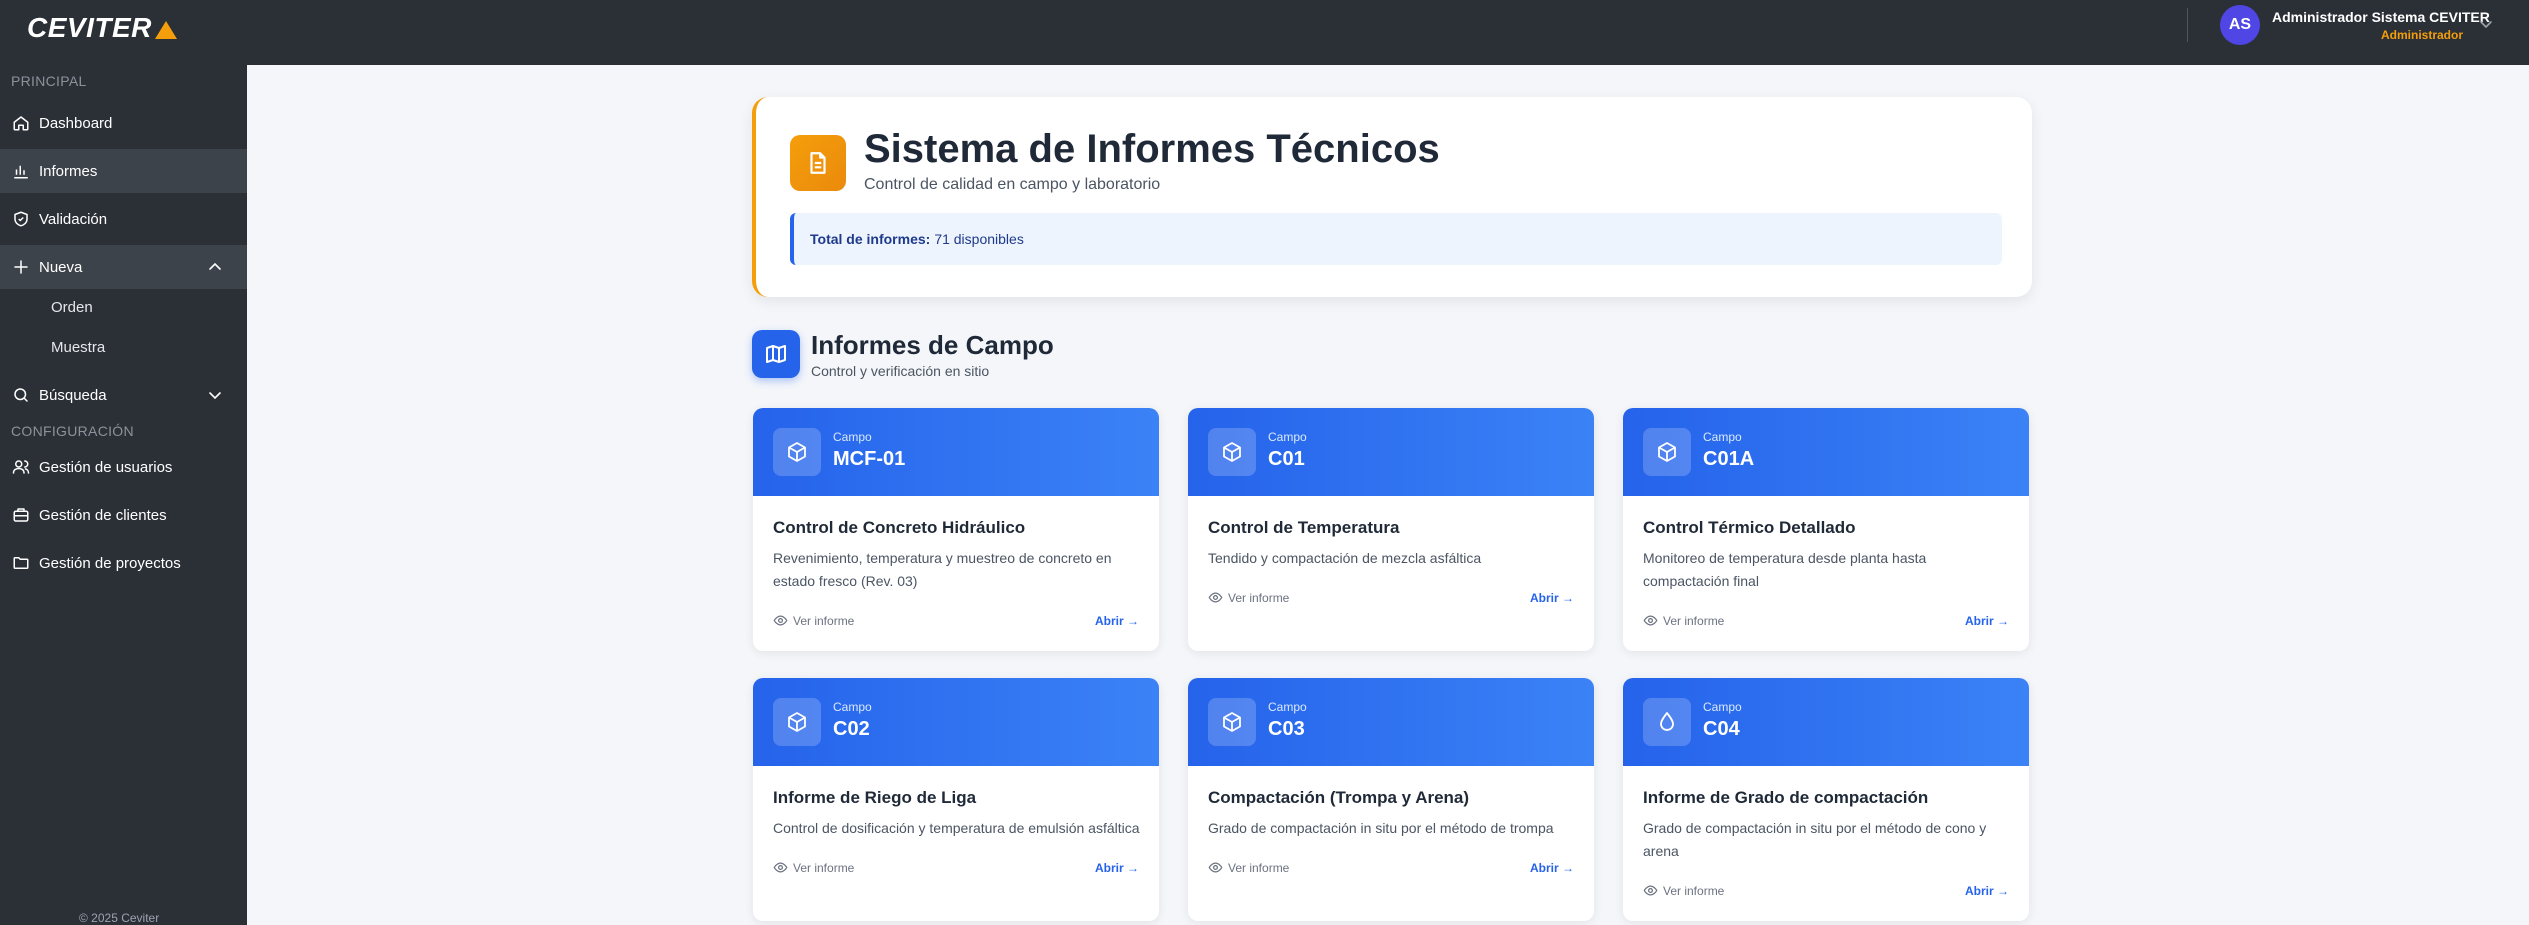  Describe the element at coordinates (21, 515) in the screenshot. I see `building-icon` at that location.